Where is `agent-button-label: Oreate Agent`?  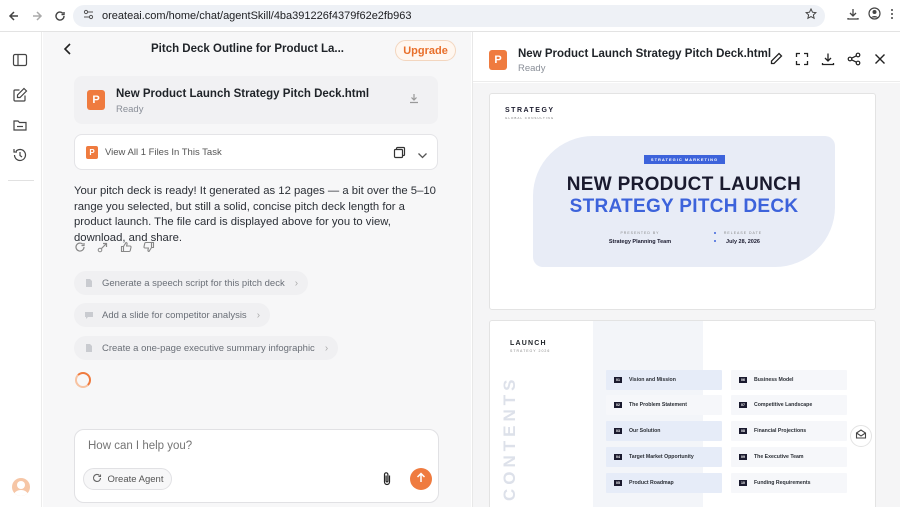
agent-button-label: Oreate Agent is located at coordinates (135, 479).